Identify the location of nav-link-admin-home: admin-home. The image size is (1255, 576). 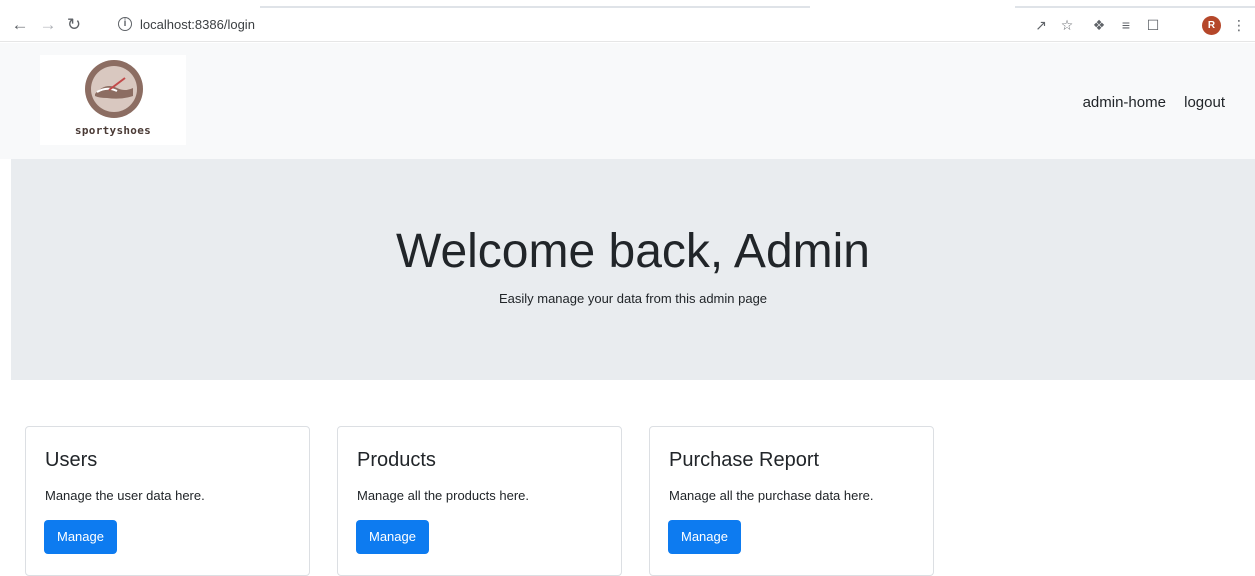
(1124, 102).